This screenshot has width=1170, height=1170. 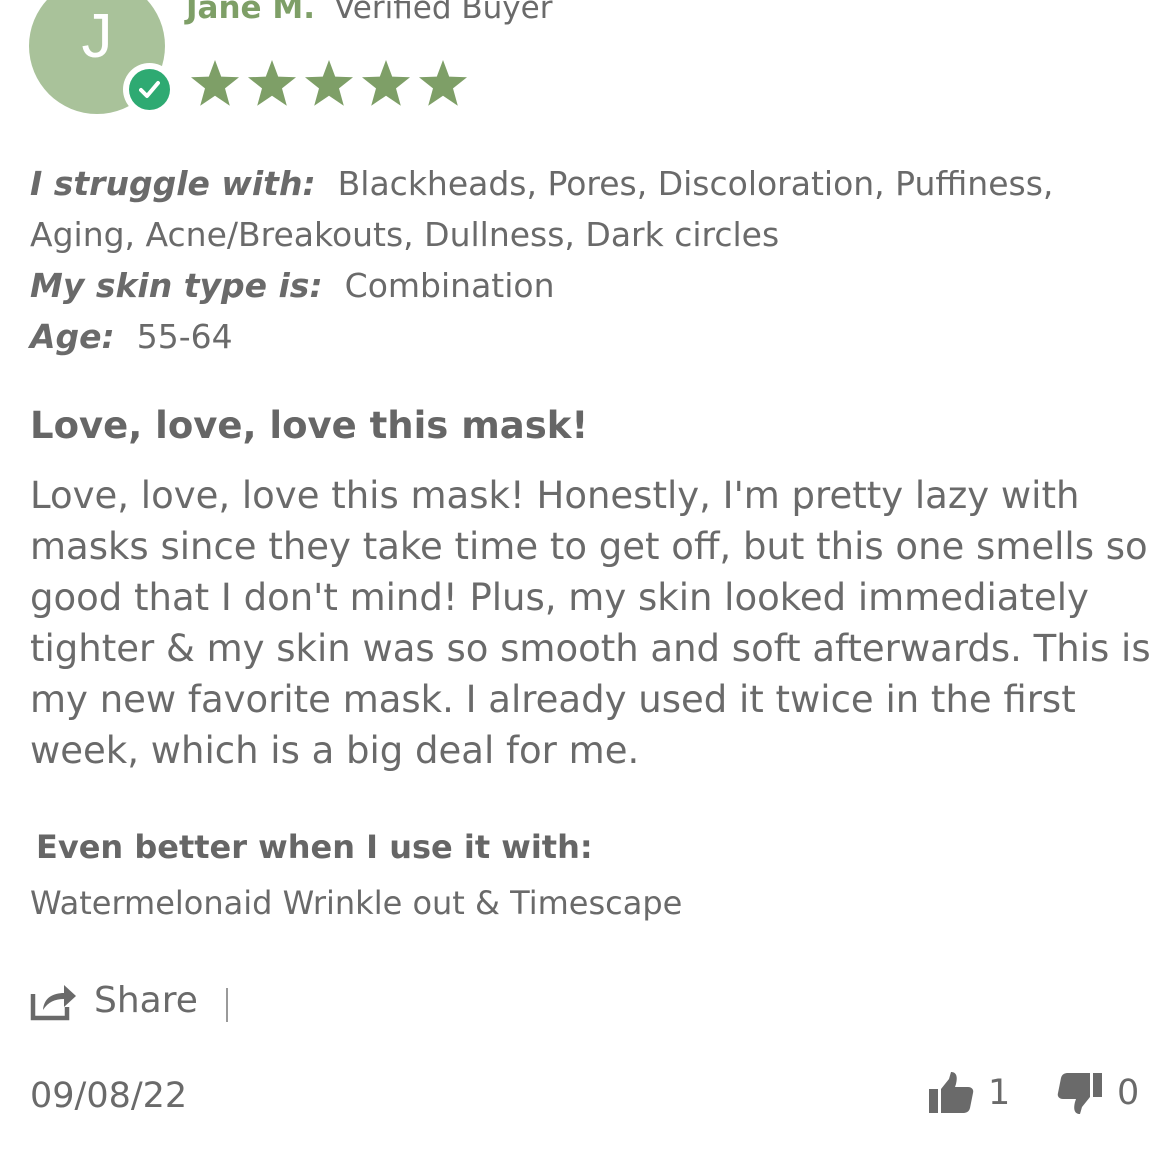 I want to click on verified-check-icon, so click(x=149, y=89).